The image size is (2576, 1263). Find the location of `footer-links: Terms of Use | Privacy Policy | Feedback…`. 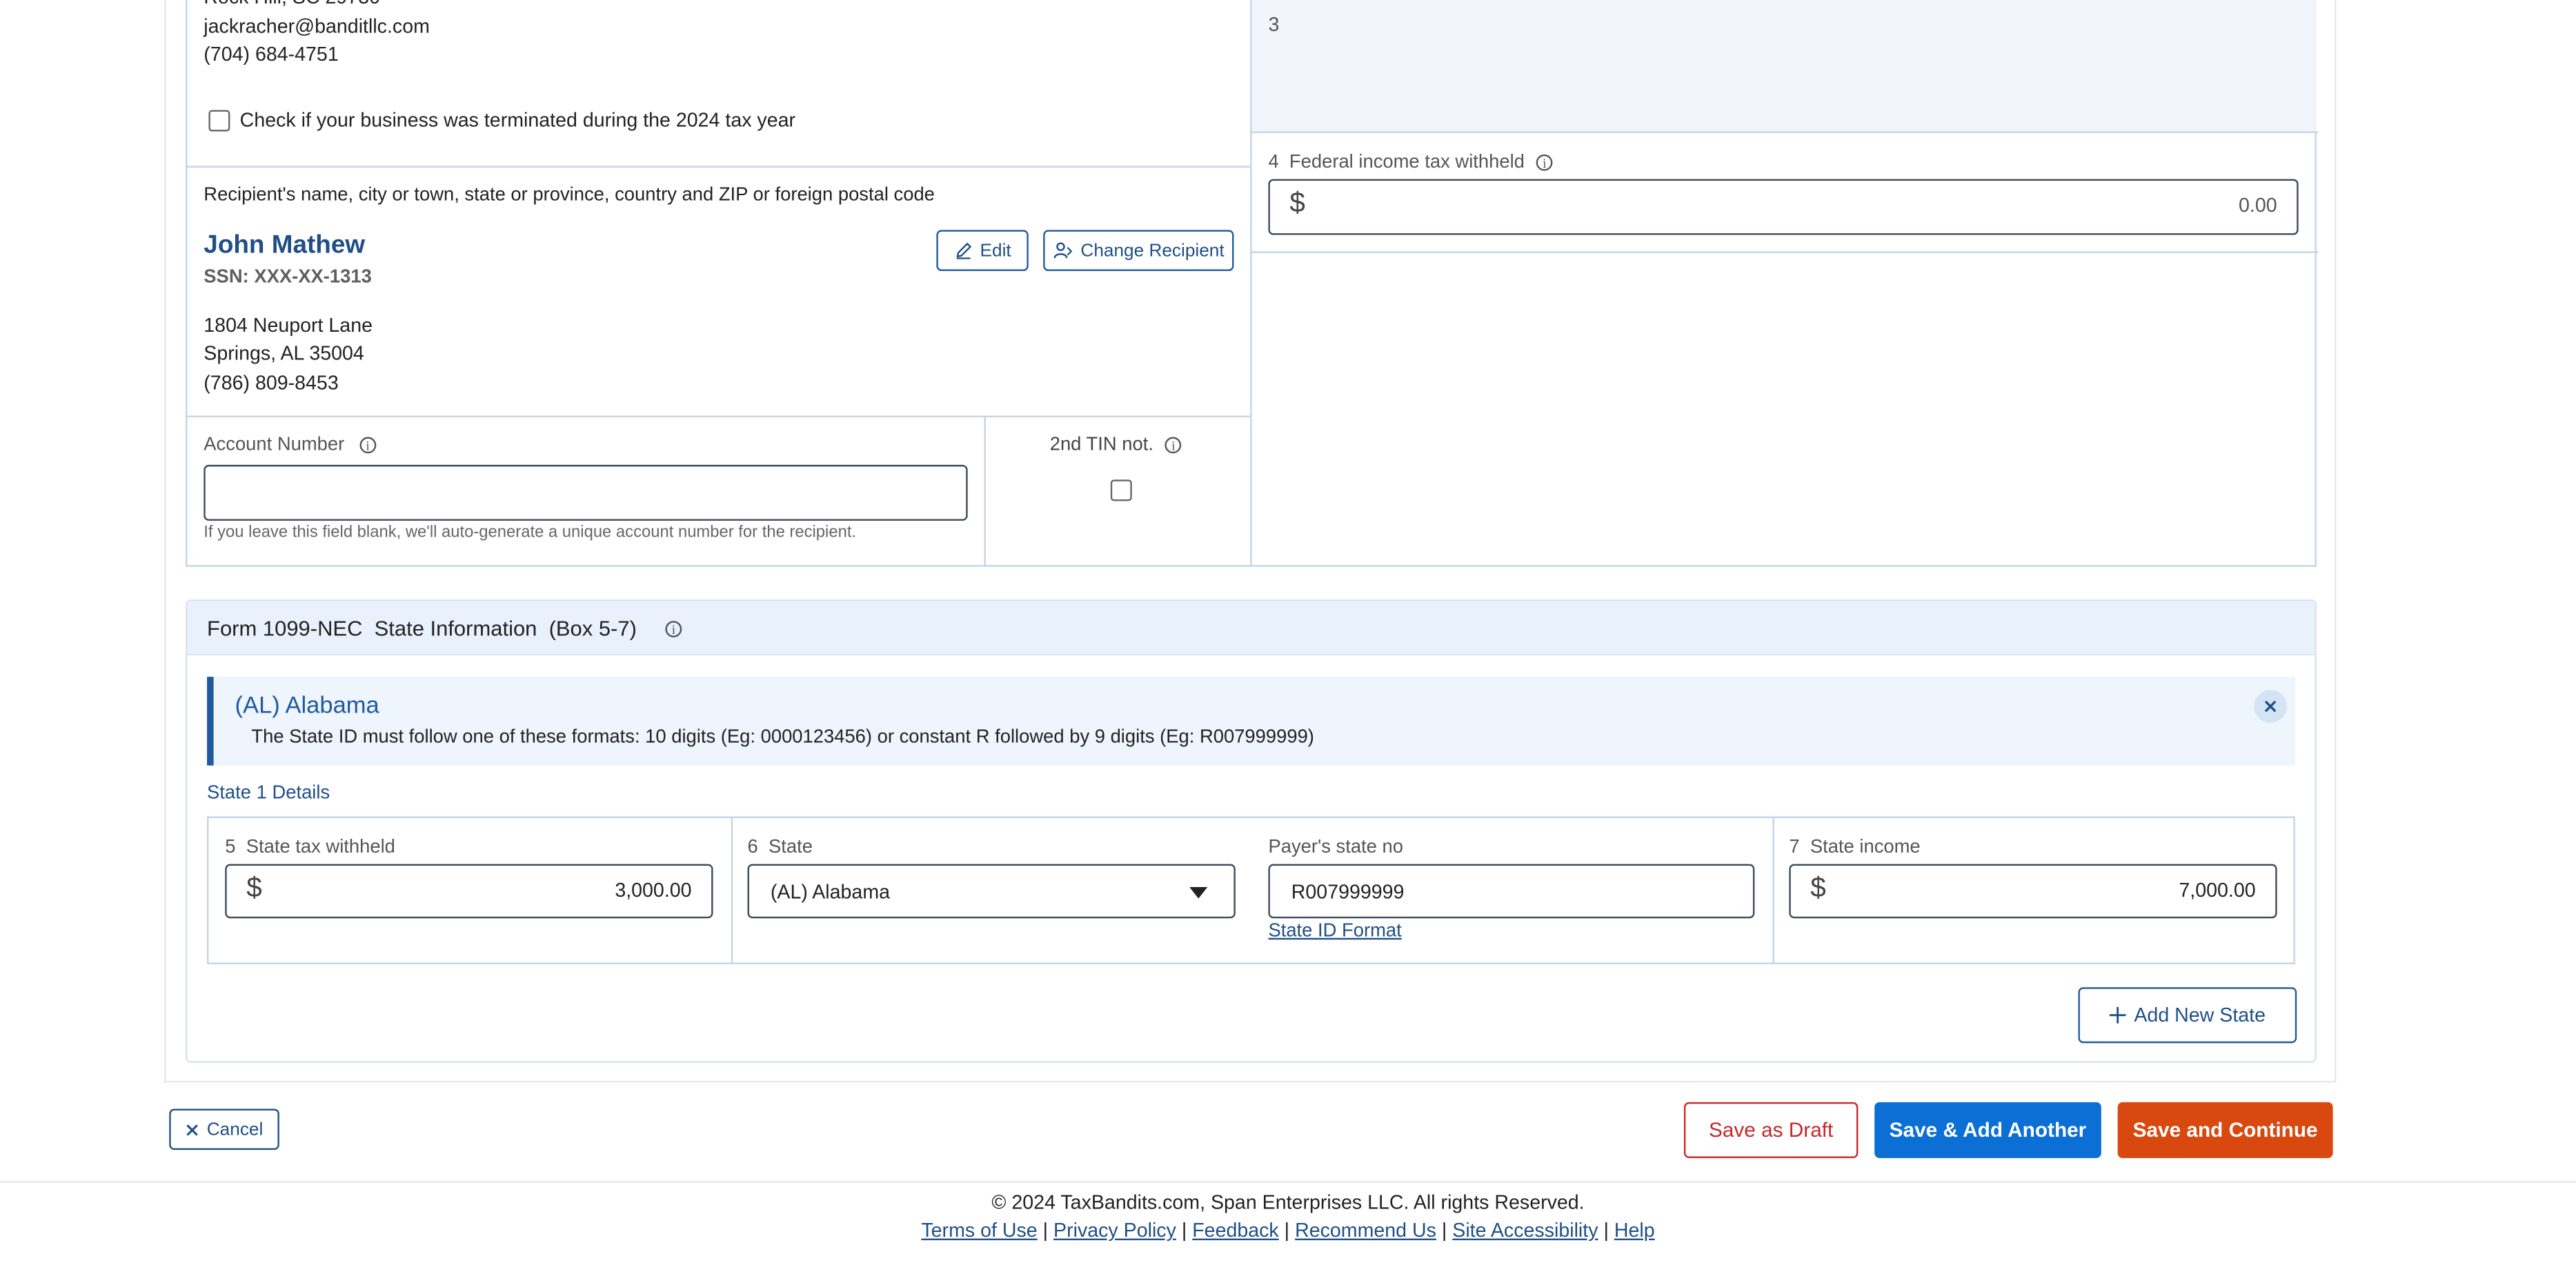

footer-links: Terms of Use | Privacy Policy | Feedback… is located at coordinates (1288, 1230).